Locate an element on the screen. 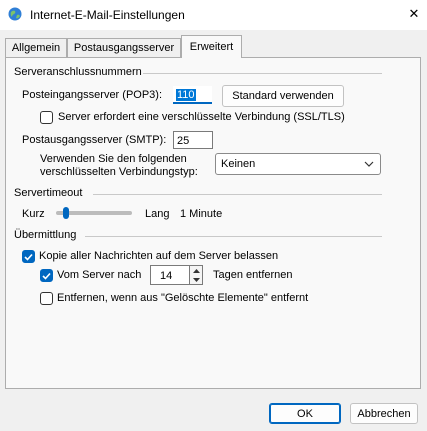 The height and width of the screenshot is (431, 427). ok-label: OK is located at coordinates (305, 413).